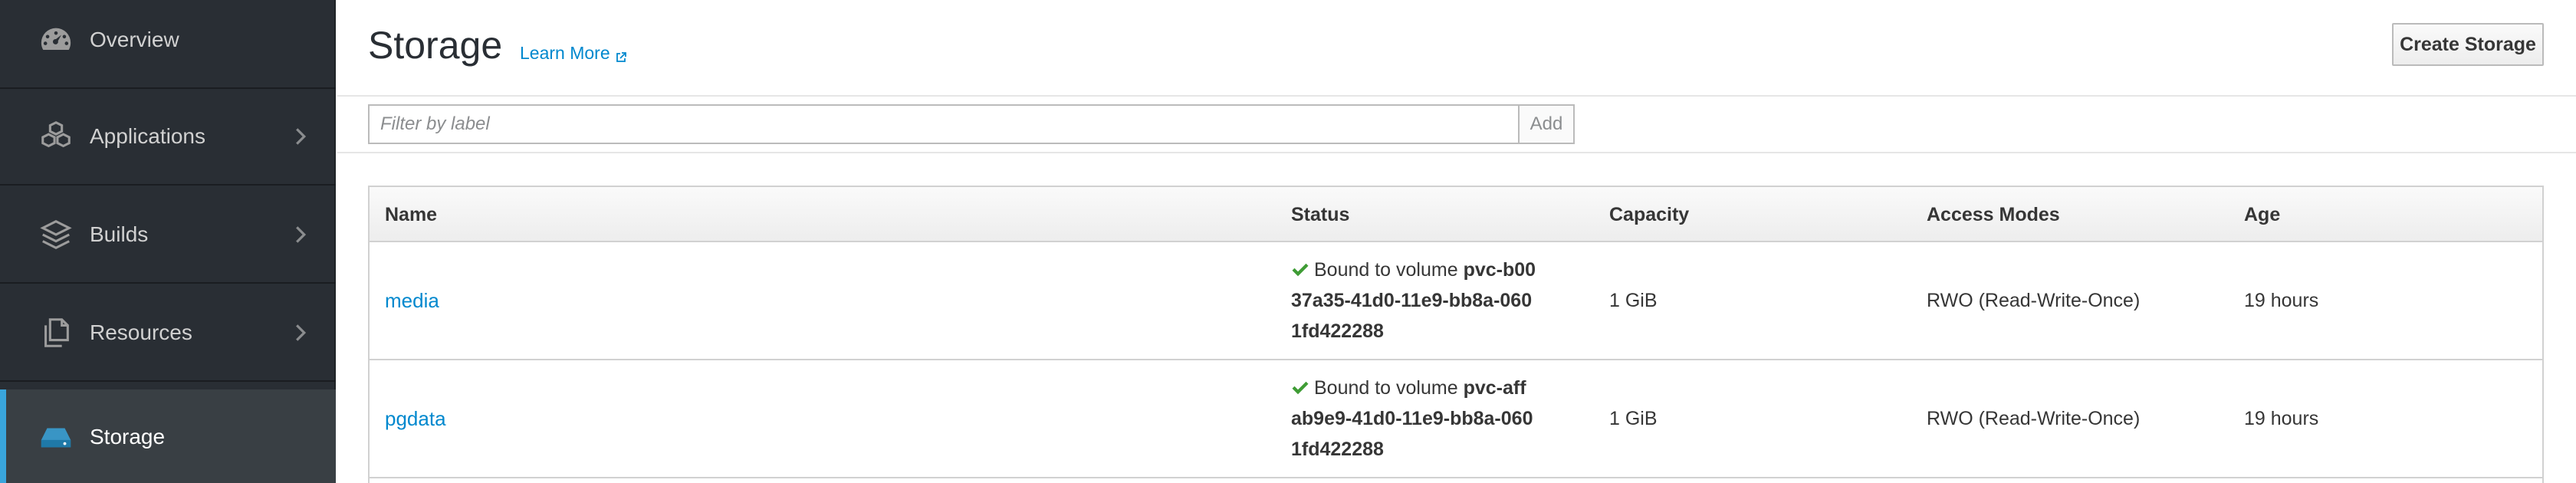  Describe the element at coordinates (128, 437) in the screenshot. I see `sidebar-item-label: Storage` at that location.